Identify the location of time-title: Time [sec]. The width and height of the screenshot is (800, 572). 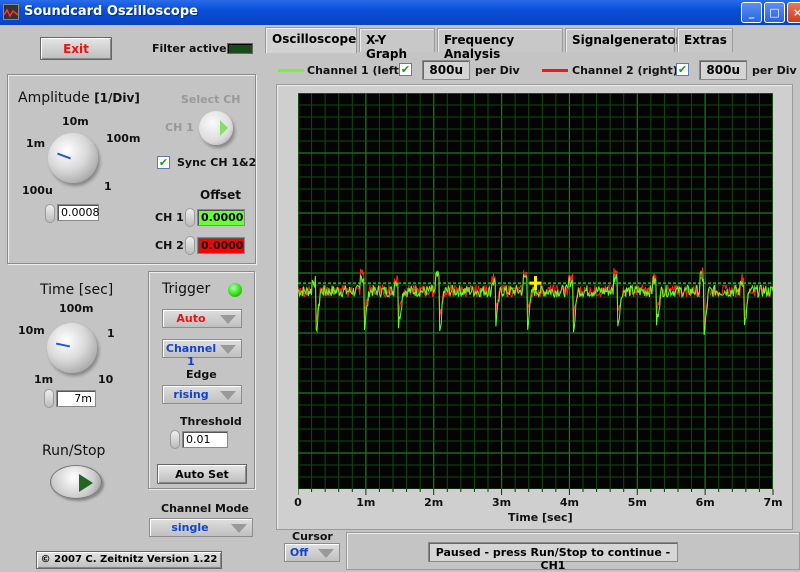
(77, 290).